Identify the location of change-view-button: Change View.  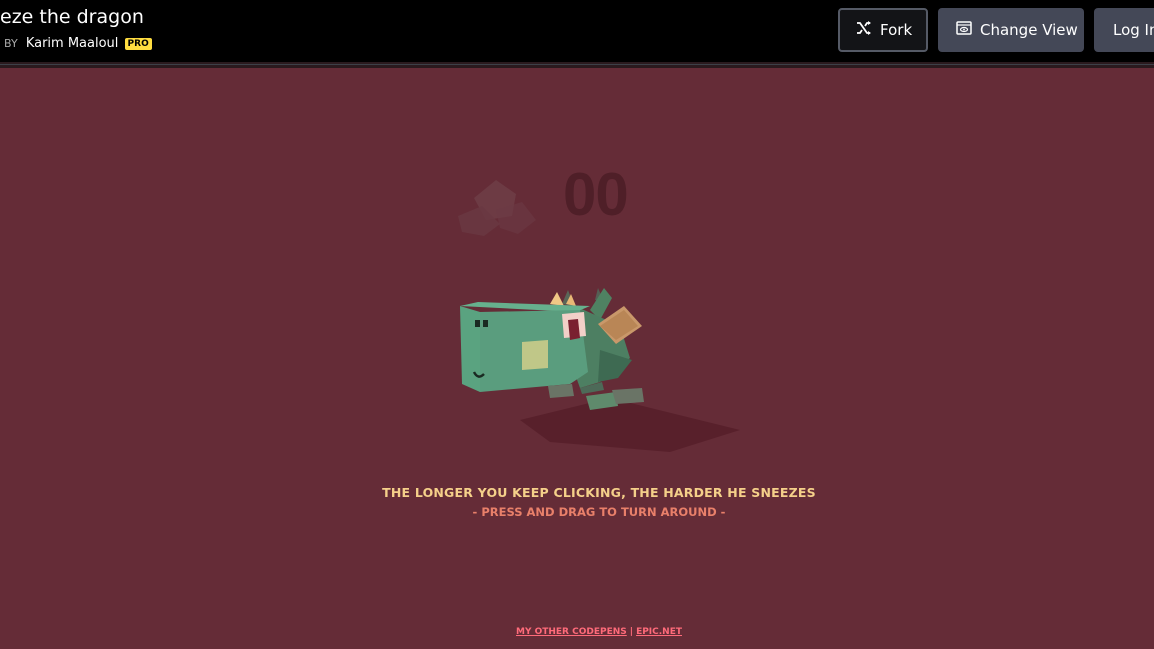
(1011, 30).